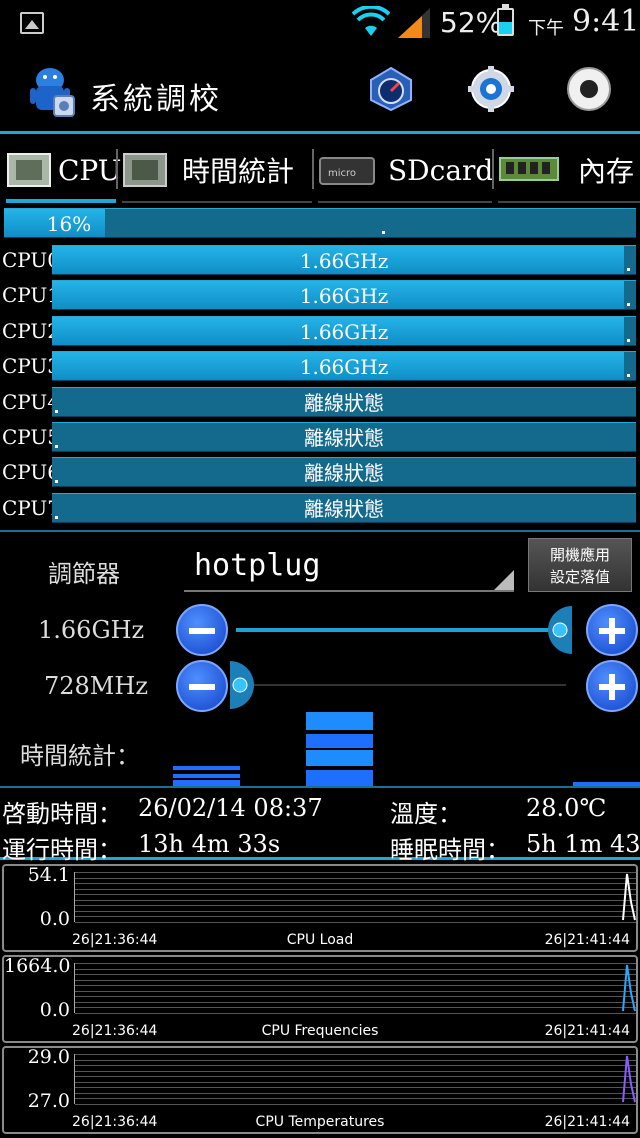 Image resolution: width=640 pixels, height=1138 pixels. I want to click on apply-on-boot-button: 開機應用 設定落值, so click(580, 565).